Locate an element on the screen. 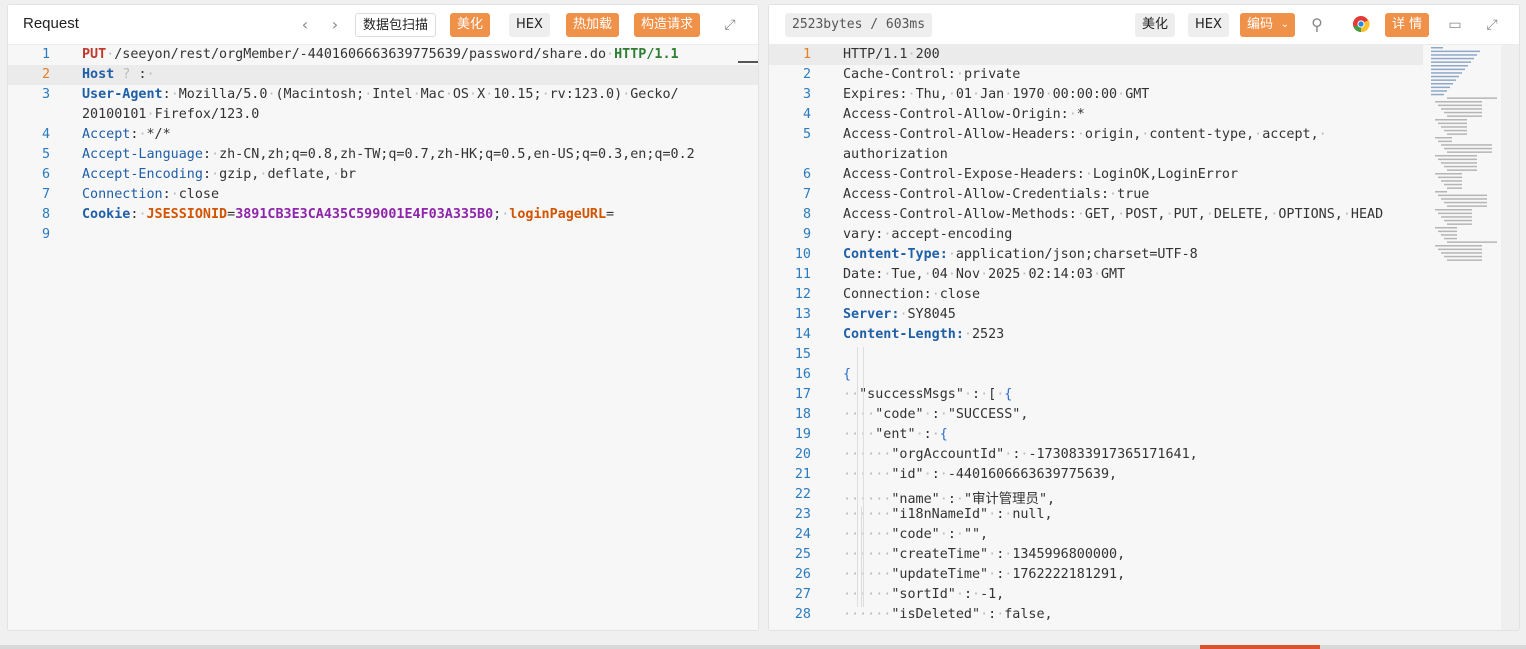 The width and height of the screenshot is (1526, 649). line-number: 2 is located at coordinates (806, 74).